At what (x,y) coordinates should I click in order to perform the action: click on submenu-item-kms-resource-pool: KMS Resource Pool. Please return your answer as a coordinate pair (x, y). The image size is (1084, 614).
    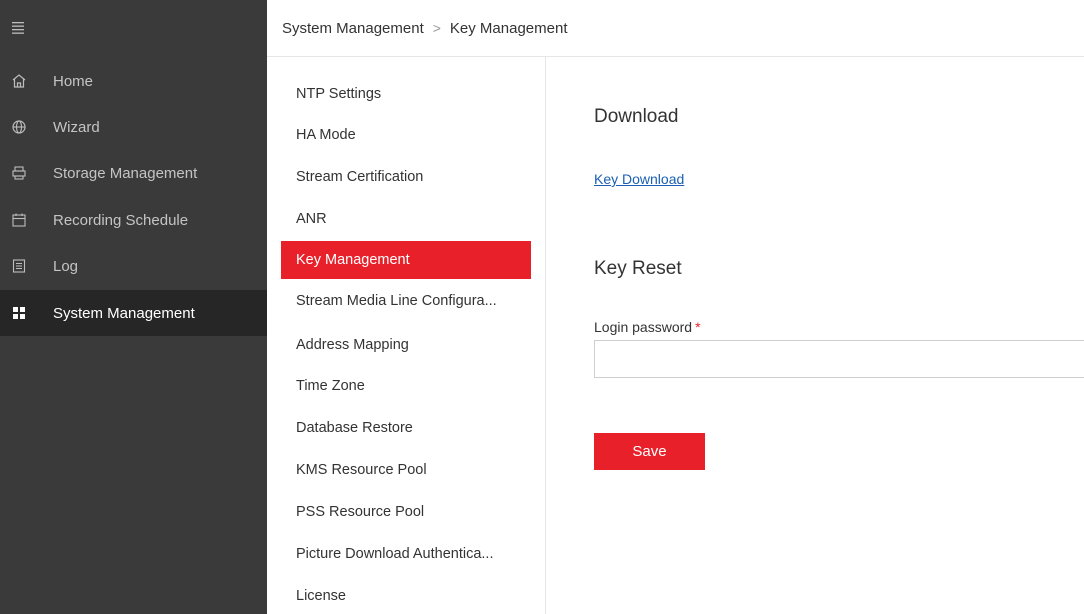
    Looking at the image, I should click on (406, 470).